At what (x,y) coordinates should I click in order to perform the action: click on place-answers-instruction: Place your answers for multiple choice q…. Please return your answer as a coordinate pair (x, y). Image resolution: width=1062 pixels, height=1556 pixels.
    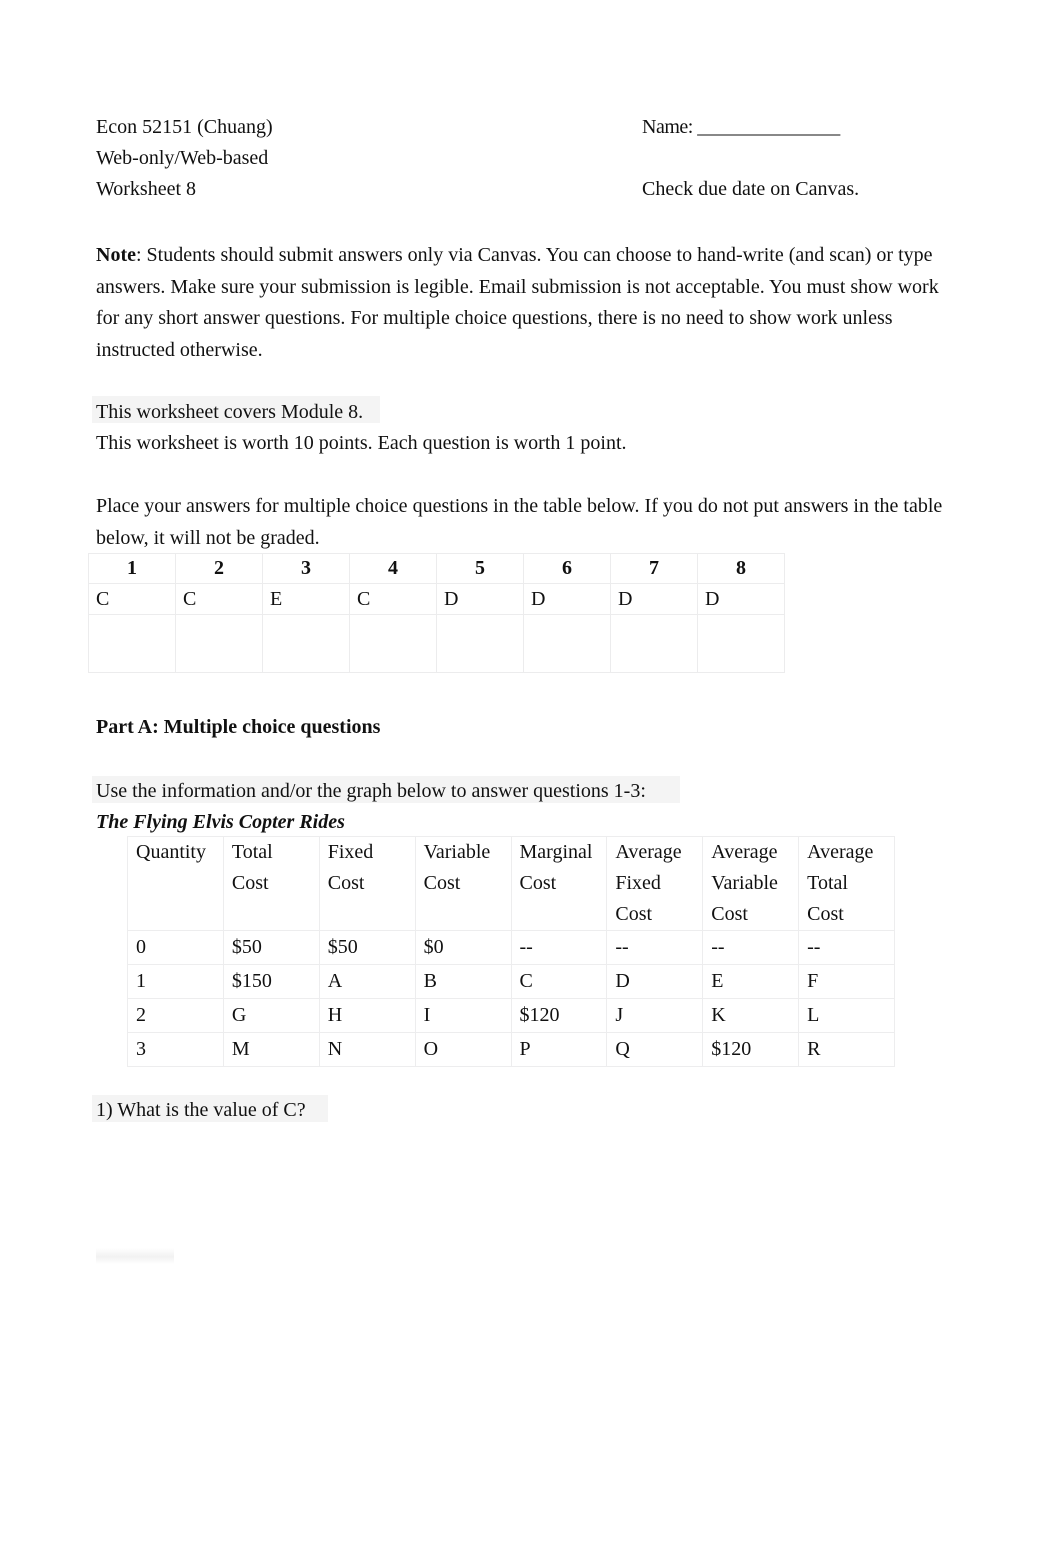
    Looking at the image, I should click on (519, 522).